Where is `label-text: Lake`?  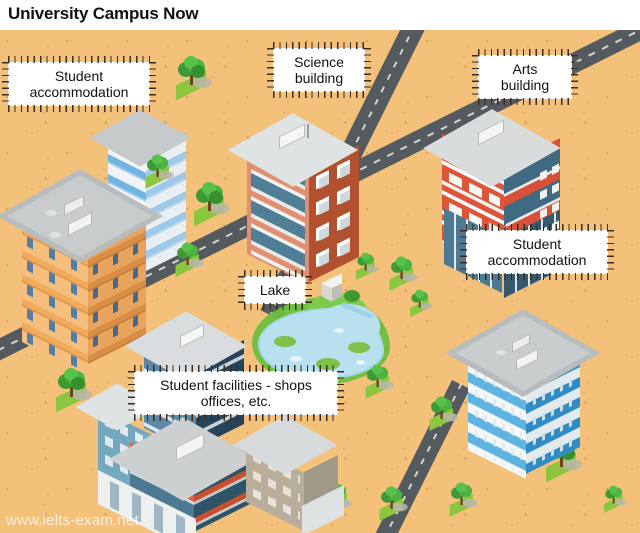 label-text: Lake is located at coordinates (275, 290).